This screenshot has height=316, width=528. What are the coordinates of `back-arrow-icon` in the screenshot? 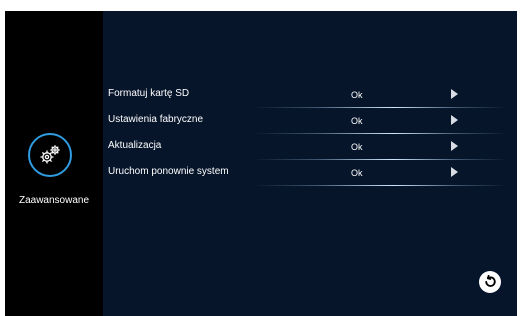 It's located at (490, 281).